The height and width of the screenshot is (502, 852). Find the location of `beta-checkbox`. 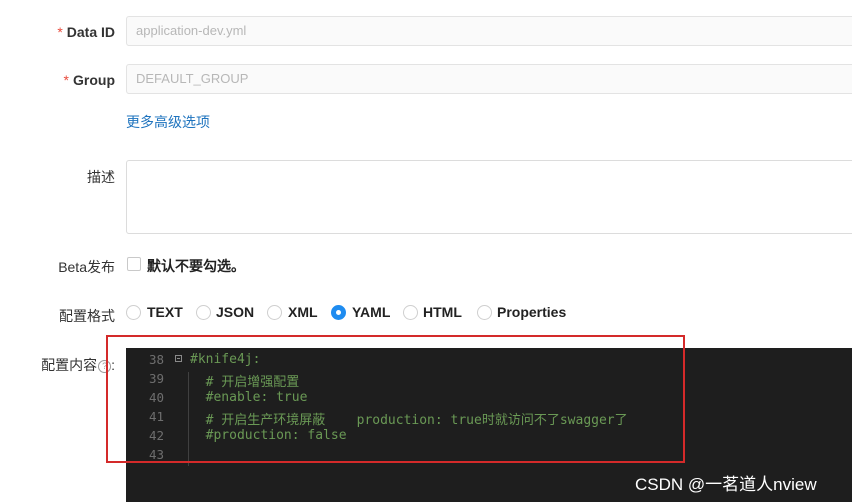

beta-checkbox is located at coordinates (134, 264).